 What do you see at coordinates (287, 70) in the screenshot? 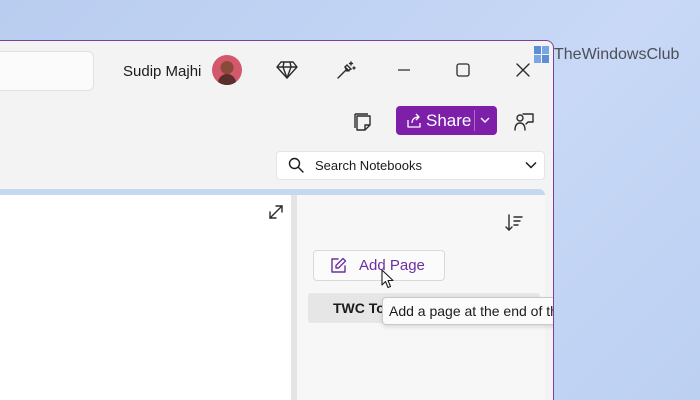
I see `diamond-icon` at bounding box center [287, 70].